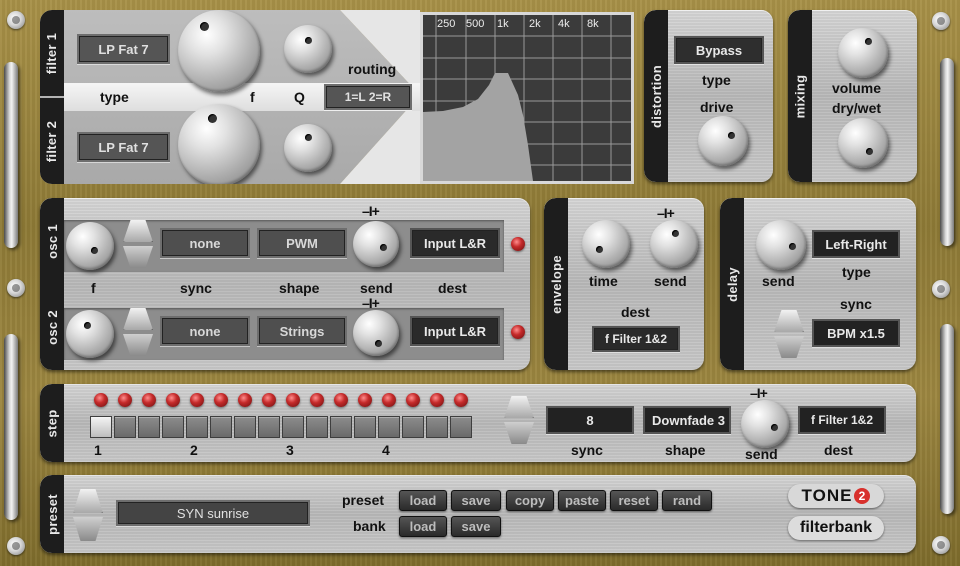  I want to click on freq-label: 2k, so click(535, 24).